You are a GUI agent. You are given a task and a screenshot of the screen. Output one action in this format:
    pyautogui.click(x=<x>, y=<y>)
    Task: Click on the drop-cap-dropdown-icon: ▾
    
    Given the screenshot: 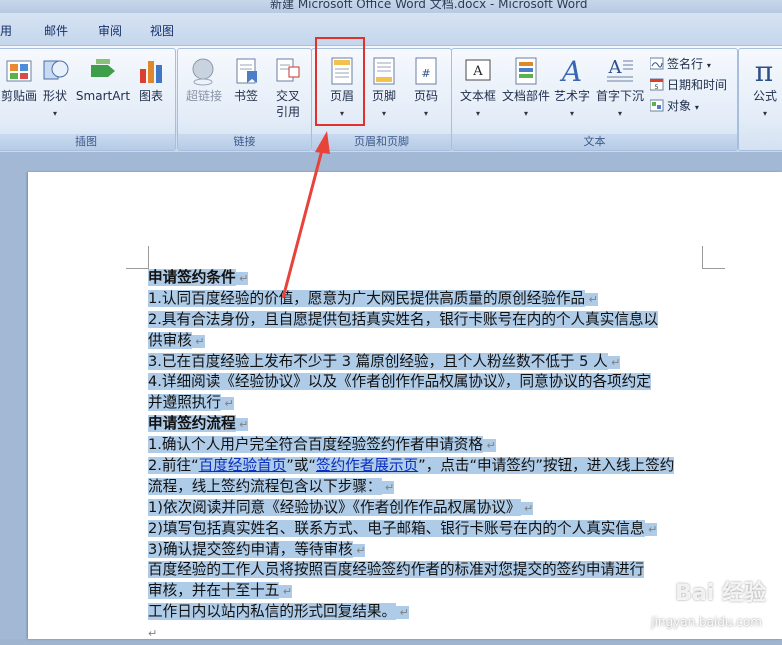 What is the action you would take?
    pyautogui.click(x=620, y=113)
    